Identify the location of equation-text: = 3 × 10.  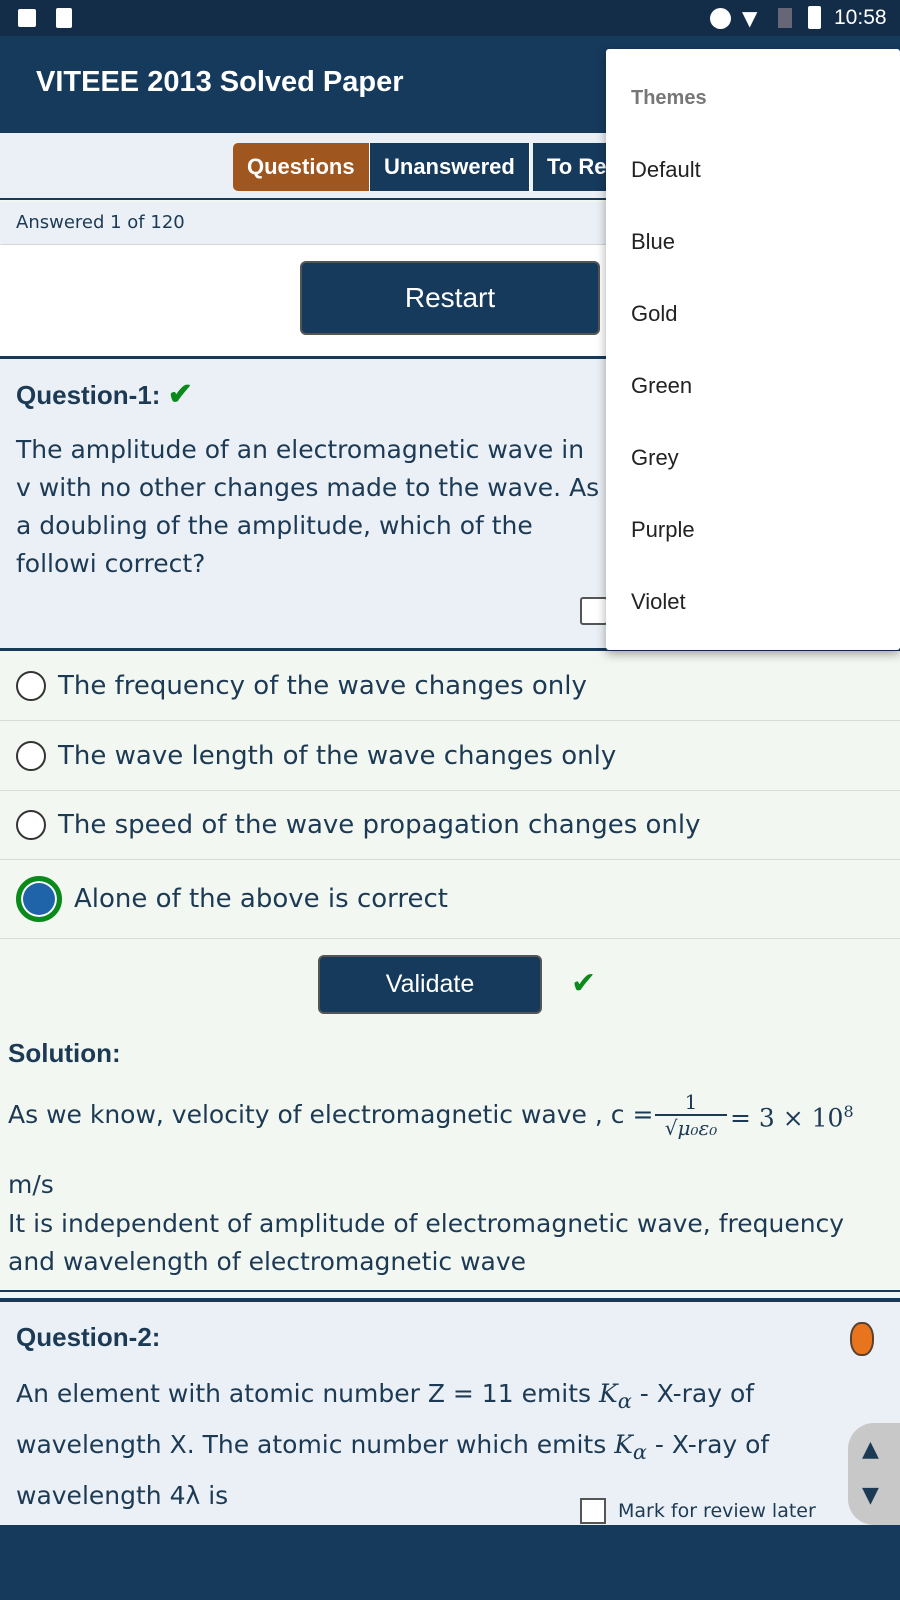
(787, 1118).